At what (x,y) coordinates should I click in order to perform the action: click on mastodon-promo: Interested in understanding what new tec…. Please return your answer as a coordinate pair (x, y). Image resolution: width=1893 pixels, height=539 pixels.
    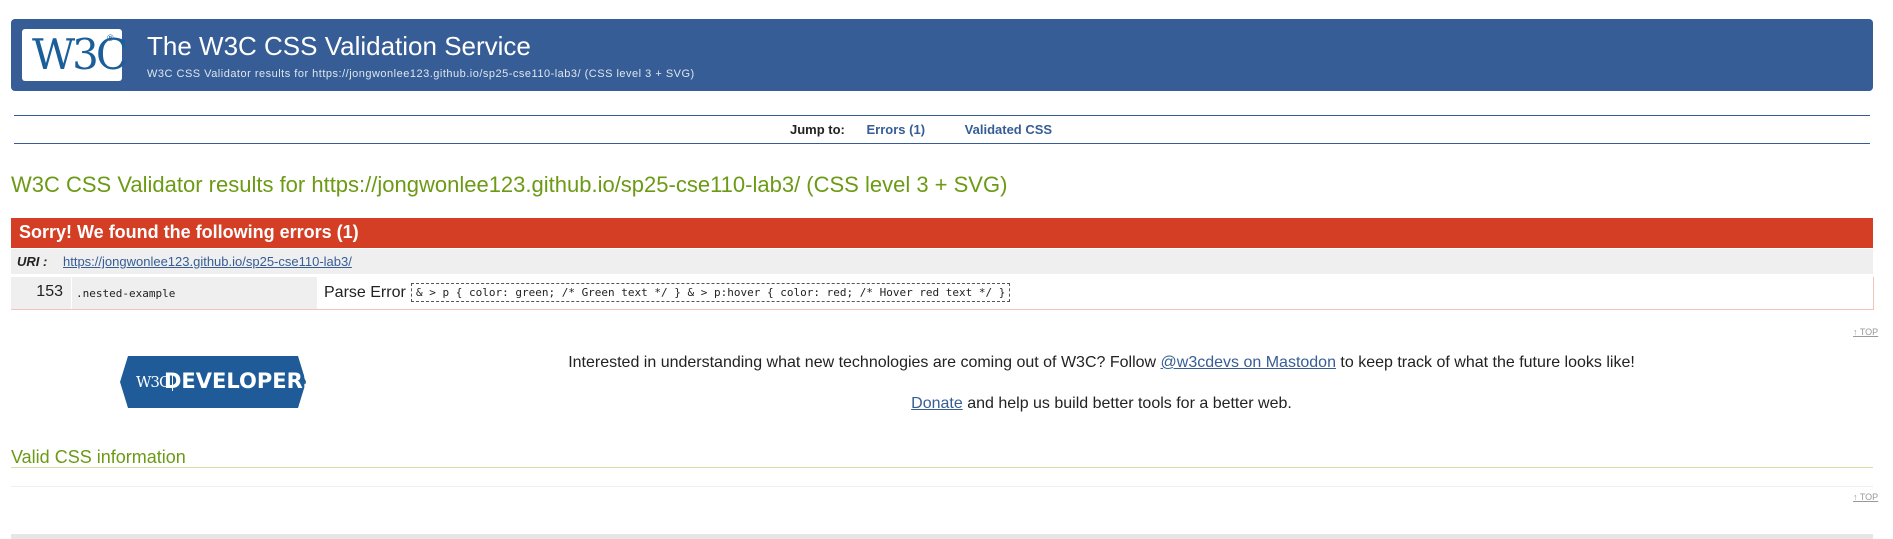
    Looking at the image, I should click on (1101, 363).